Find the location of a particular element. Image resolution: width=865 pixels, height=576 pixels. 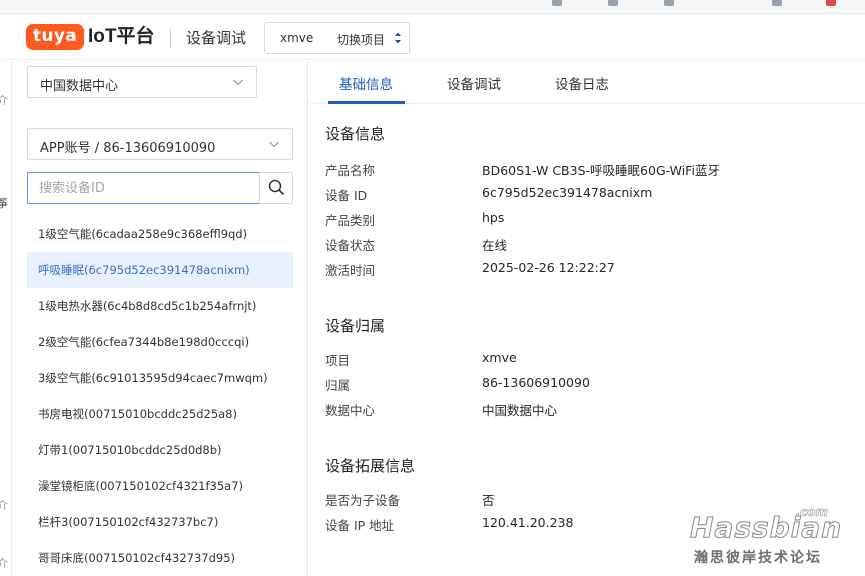

platform-name: IoT平台 is located at coordinates (121, 36).